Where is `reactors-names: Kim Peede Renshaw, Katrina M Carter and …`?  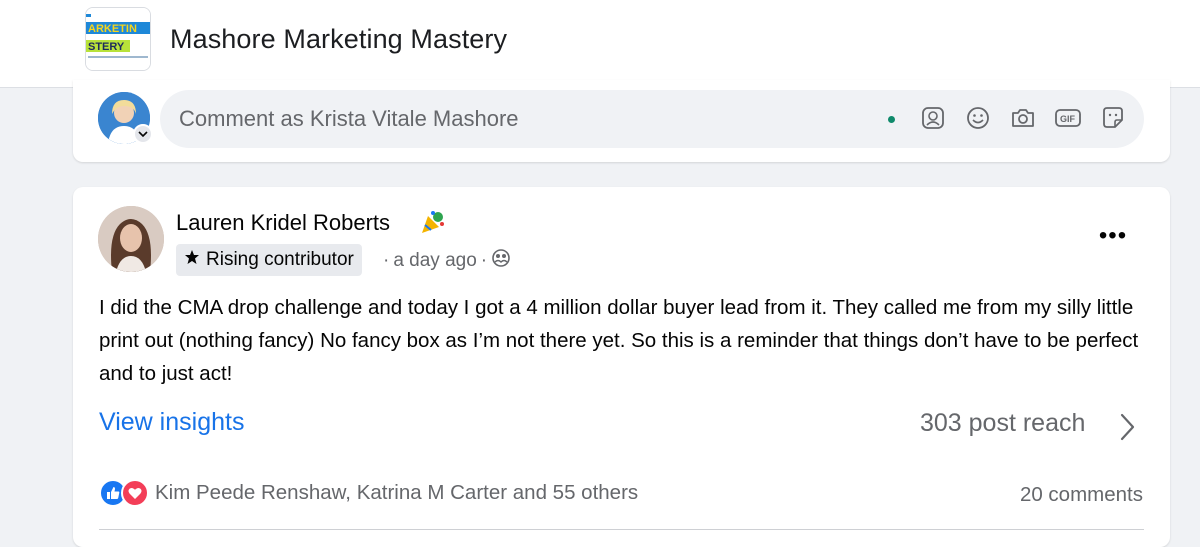
reactors-names: Kim Peede Renshaw, Katrina M Carter and … is located at coordinates (397, 492).